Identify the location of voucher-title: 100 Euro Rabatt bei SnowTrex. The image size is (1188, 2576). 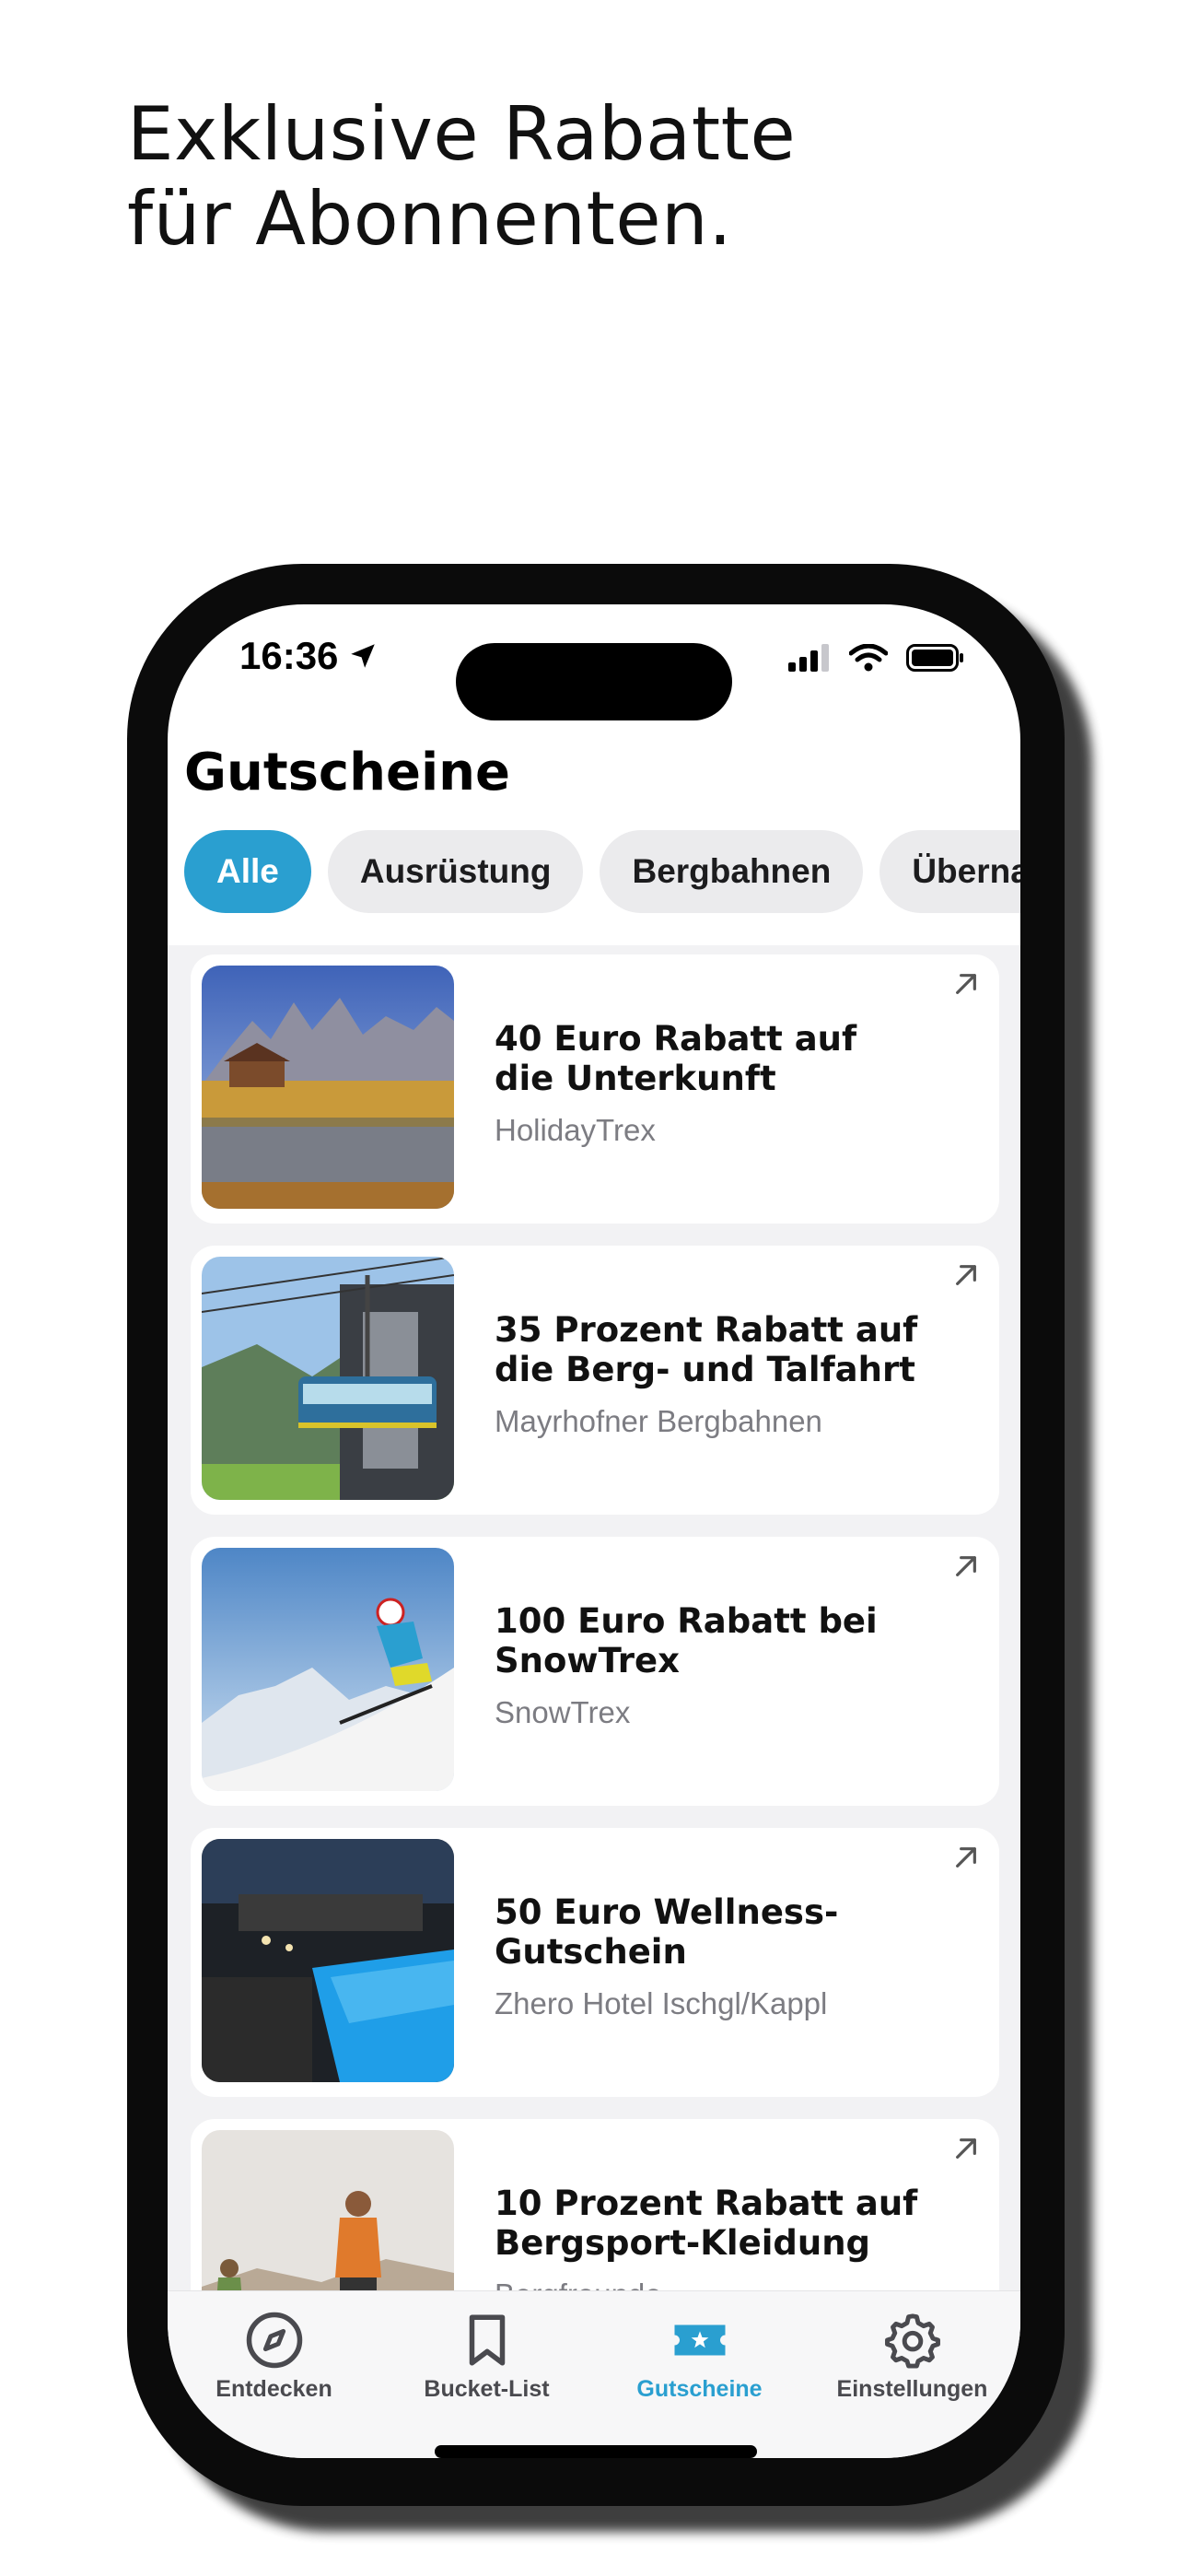
(686, 1640).